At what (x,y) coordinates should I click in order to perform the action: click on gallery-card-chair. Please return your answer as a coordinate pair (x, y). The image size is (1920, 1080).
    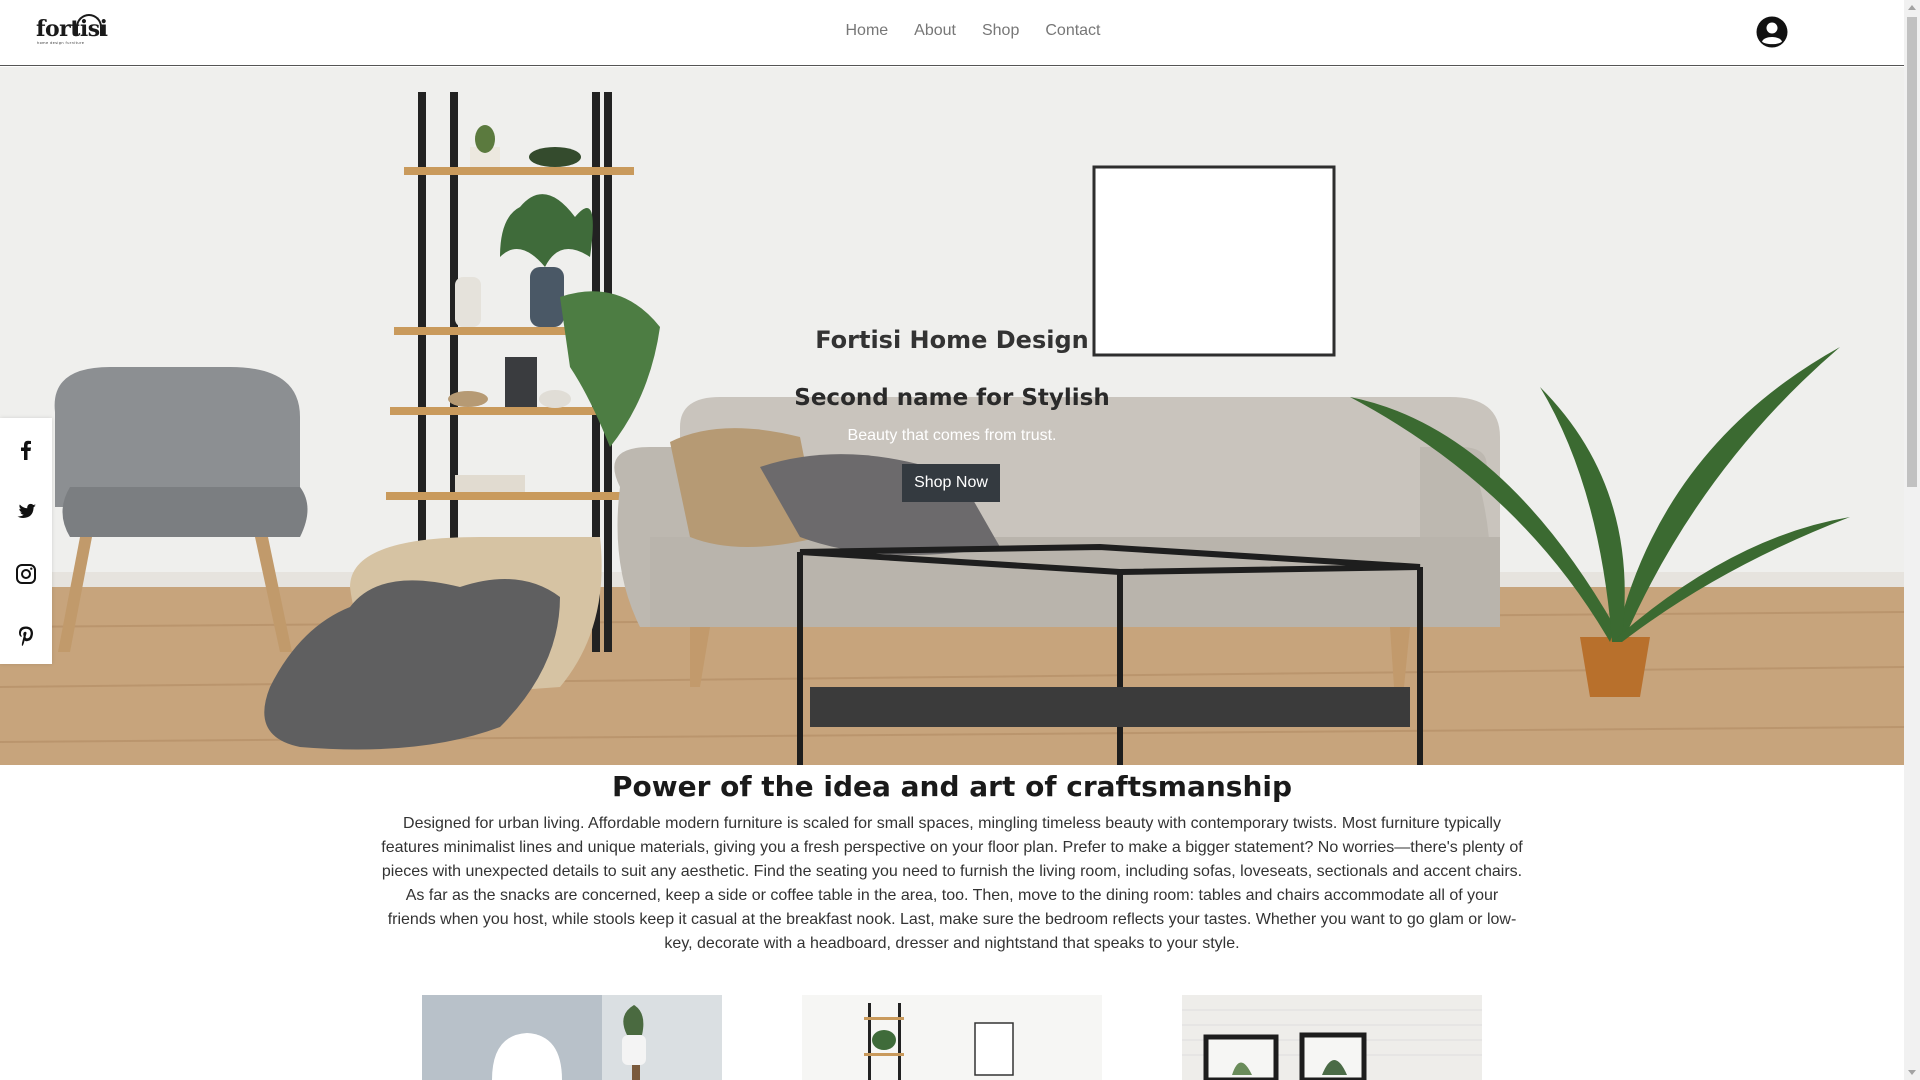
    Looking at the image, I should click on (572, 1037).